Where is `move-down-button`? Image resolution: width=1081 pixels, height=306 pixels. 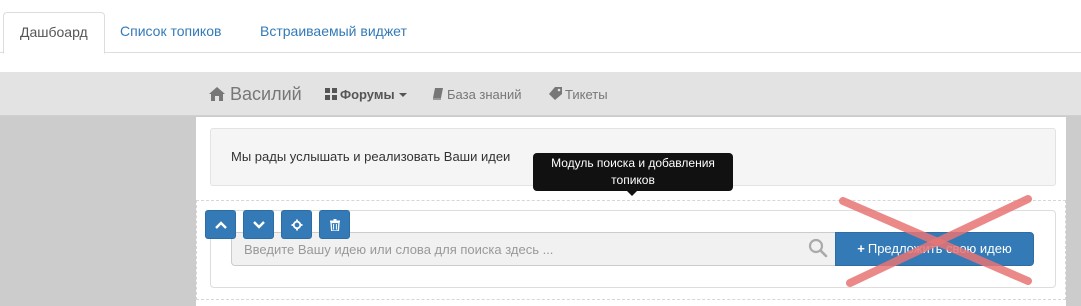 move-down-button is located at coordinates (258, 224).